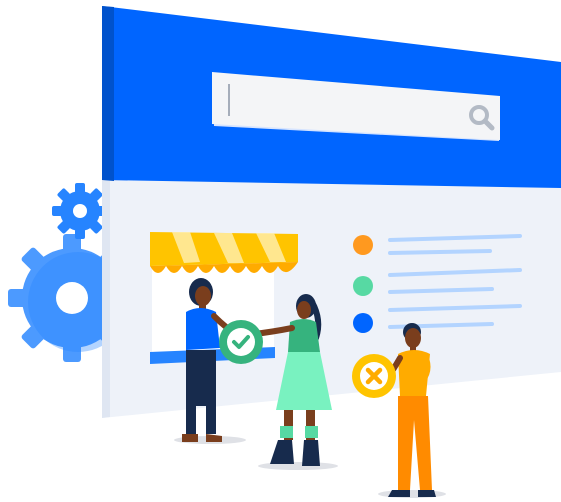 The image size is (561, 502). Describe the element at coordinates (224, 252) in the screenshot. I see `storefront-awning` at that location.